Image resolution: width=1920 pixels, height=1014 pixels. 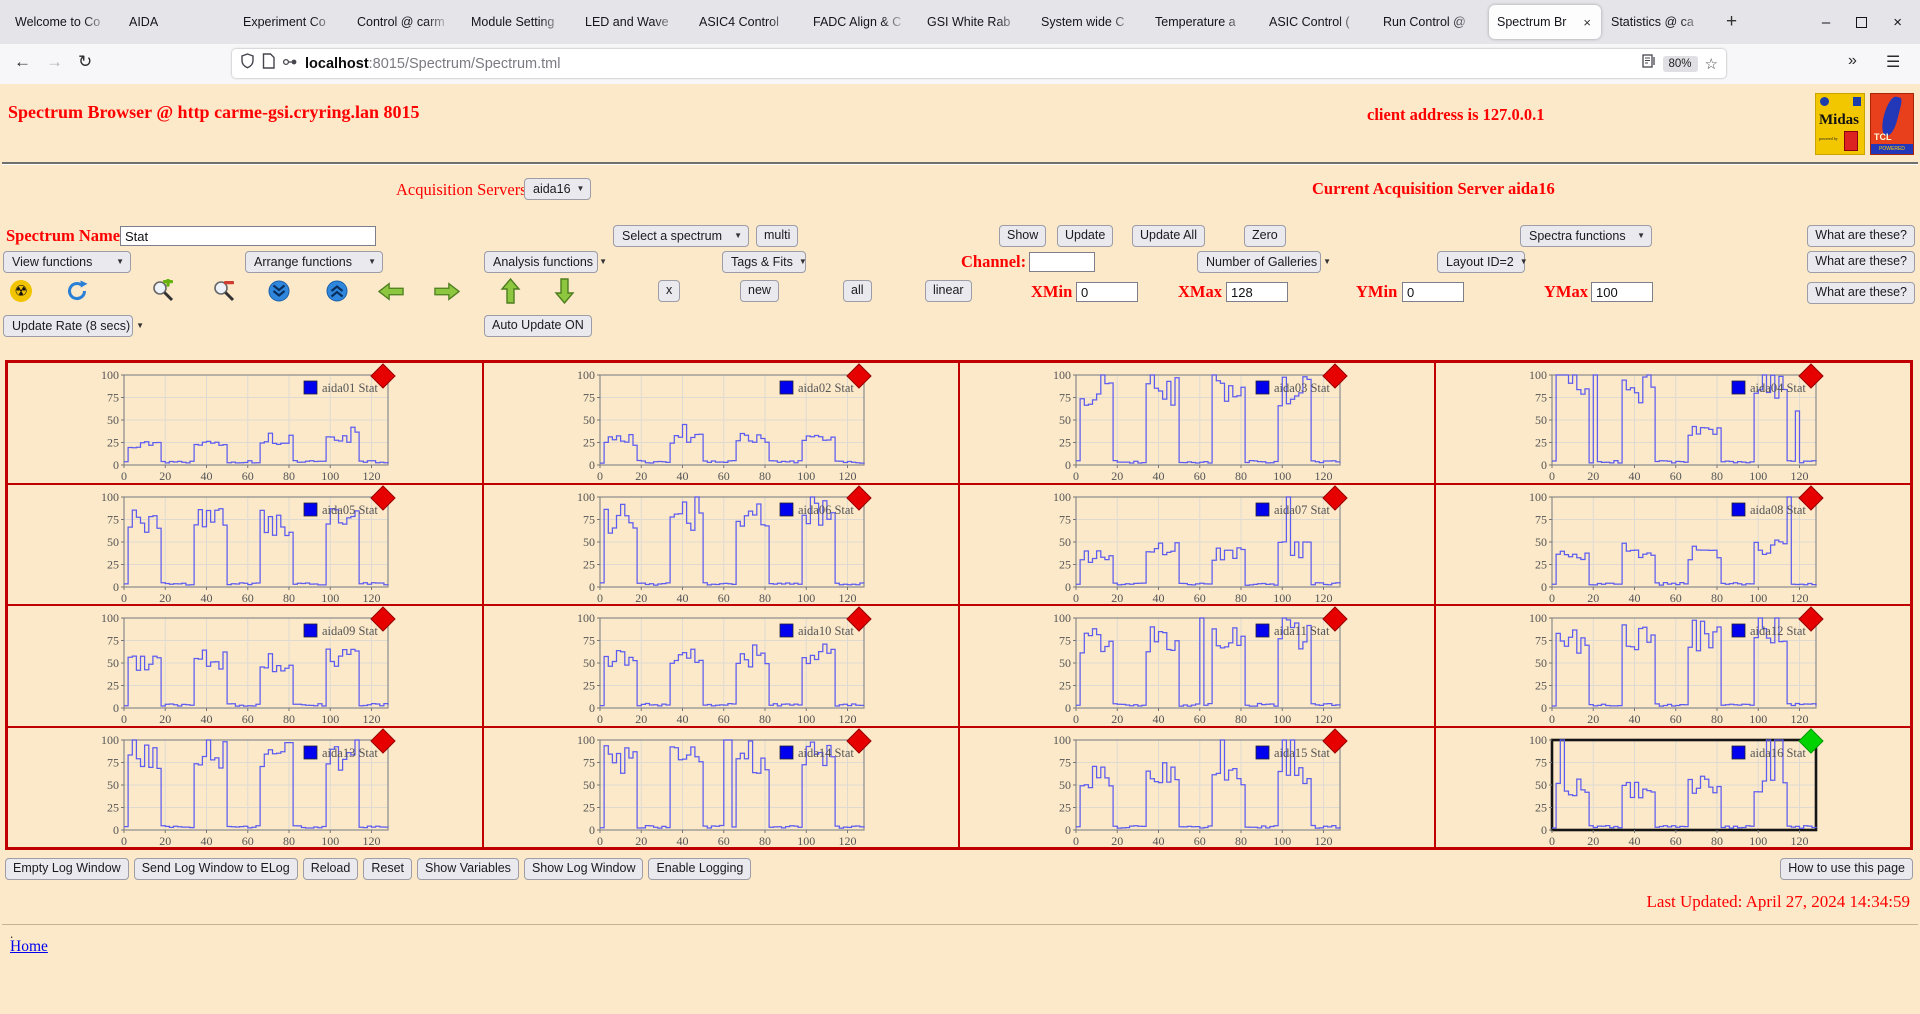 What do you see at coordinates (1862, 22) in the screenshot?
I see `window-maximize-button` at bounding box center [1862, 22].